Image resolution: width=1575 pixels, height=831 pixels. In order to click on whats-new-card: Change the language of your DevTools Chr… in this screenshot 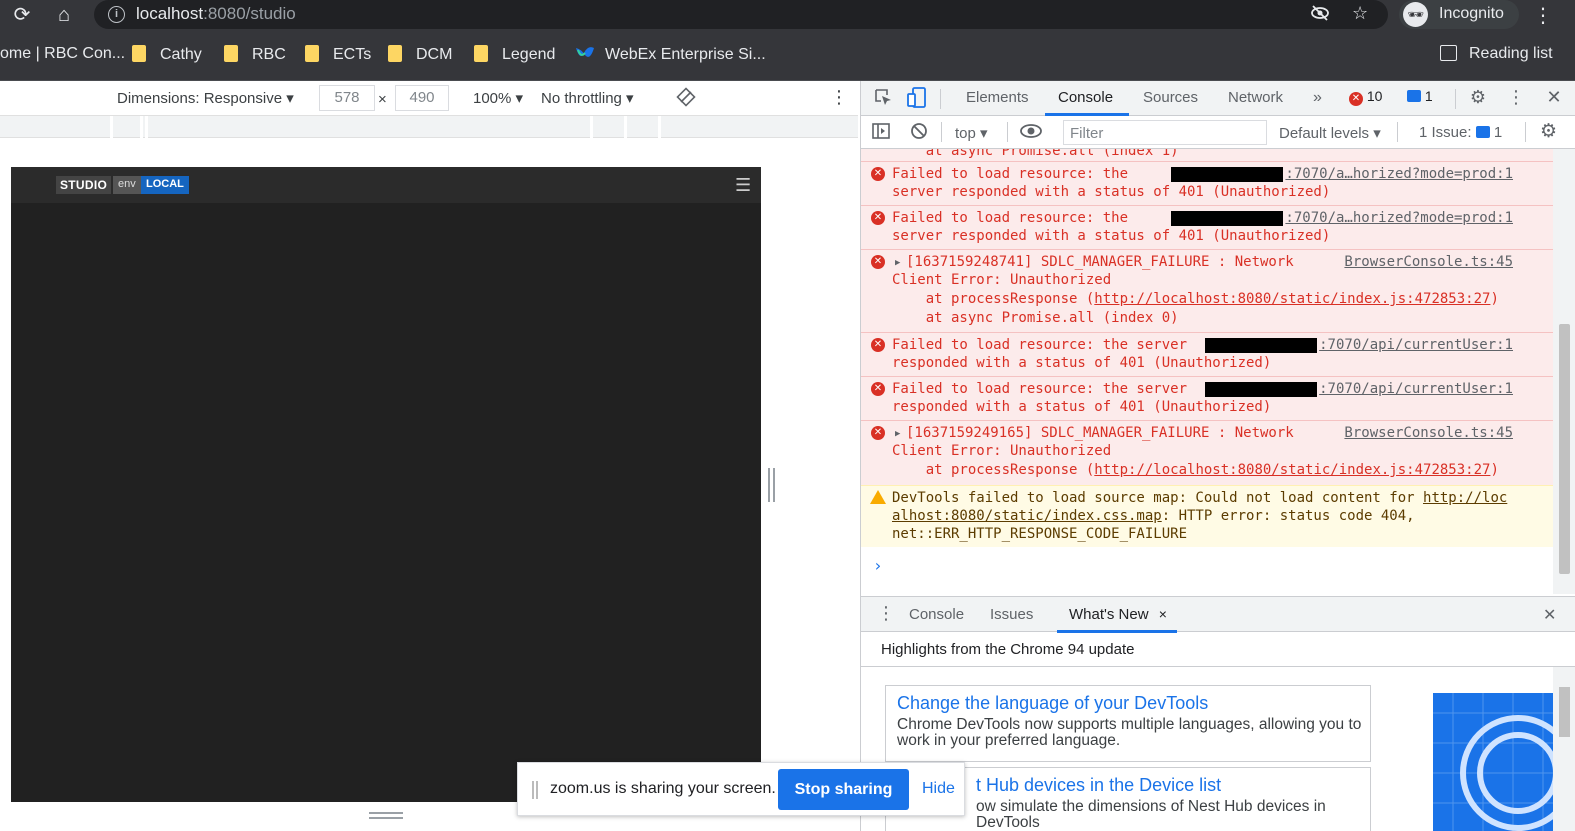, I will do `click(1128, 723)`.